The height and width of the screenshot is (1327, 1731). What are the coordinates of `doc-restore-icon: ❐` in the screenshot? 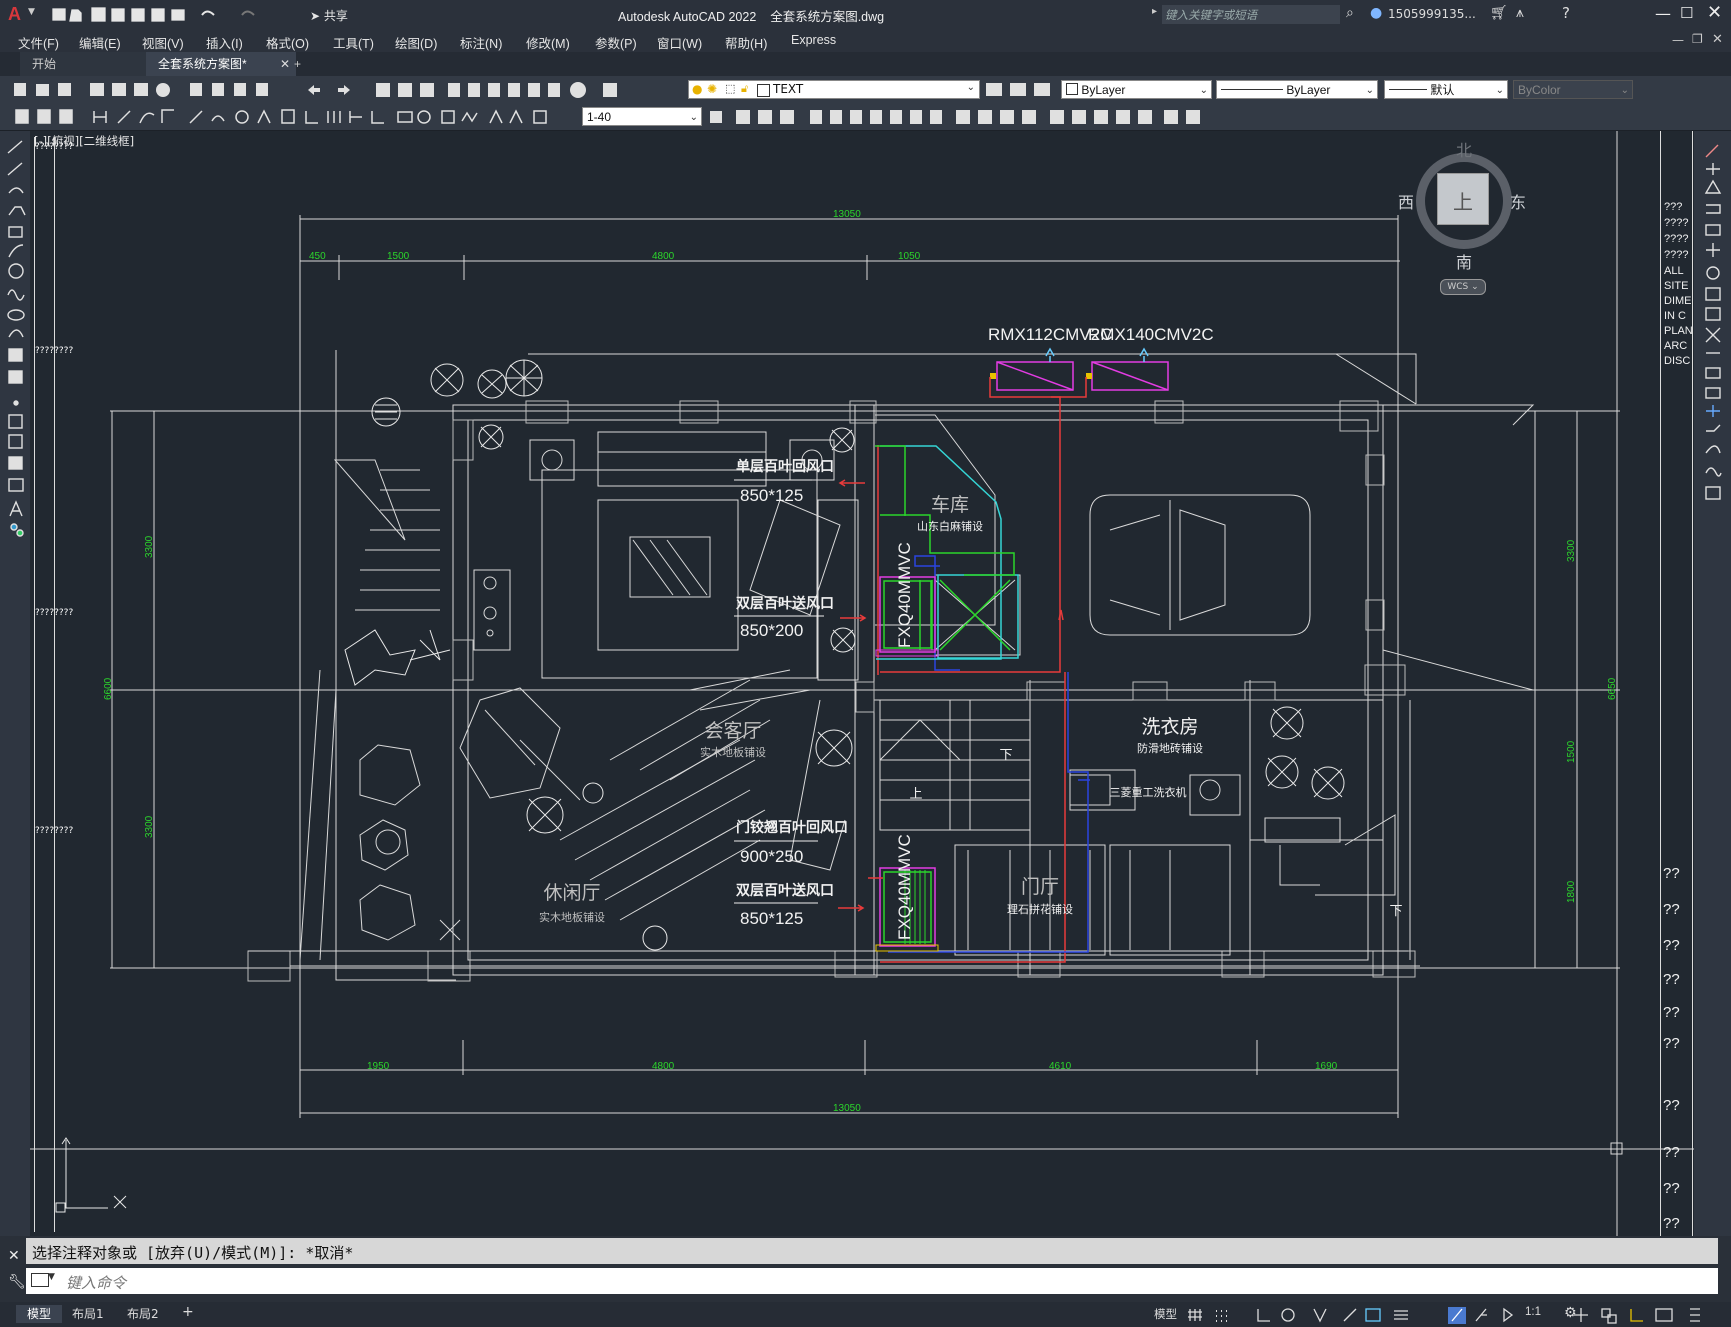 It's located at (1697, 39).